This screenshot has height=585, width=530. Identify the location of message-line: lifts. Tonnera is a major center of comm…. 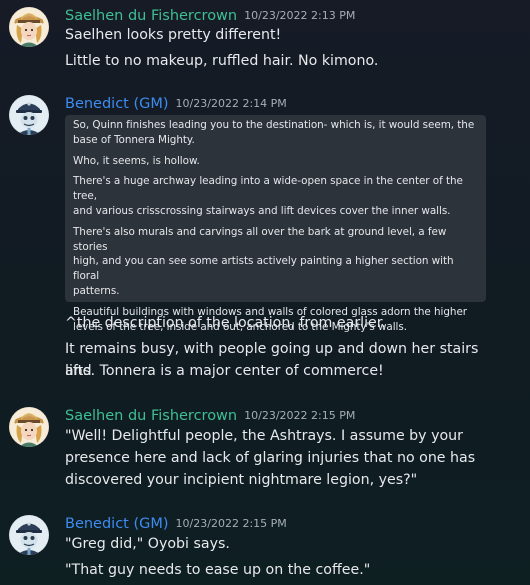
(224, 371).